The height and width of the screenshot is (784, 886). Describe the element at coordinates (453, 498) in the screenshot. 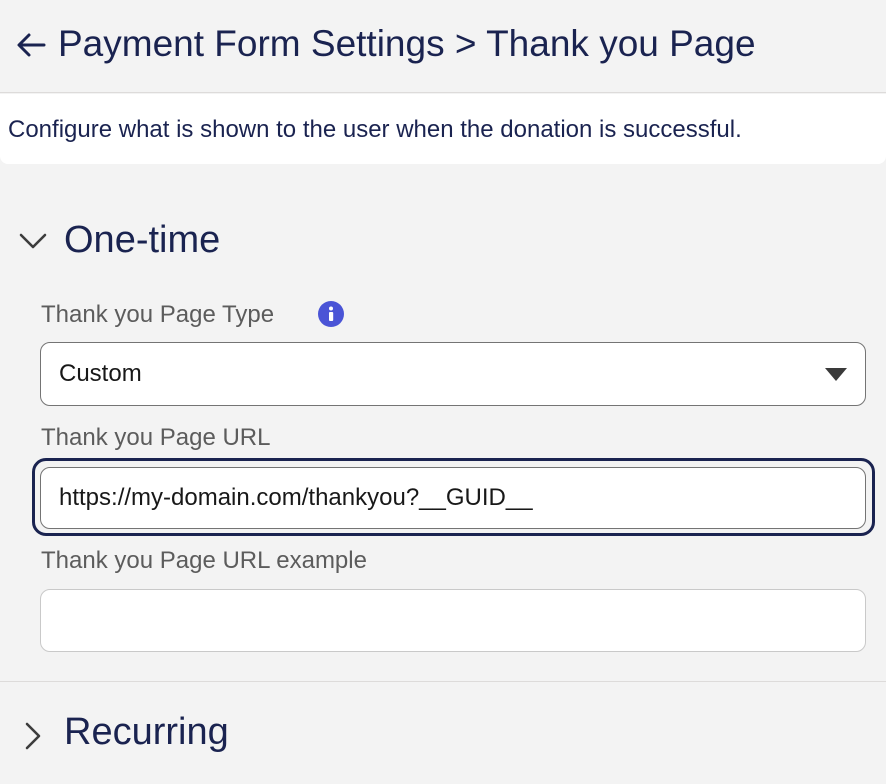

I see `page-url-input` at that location.